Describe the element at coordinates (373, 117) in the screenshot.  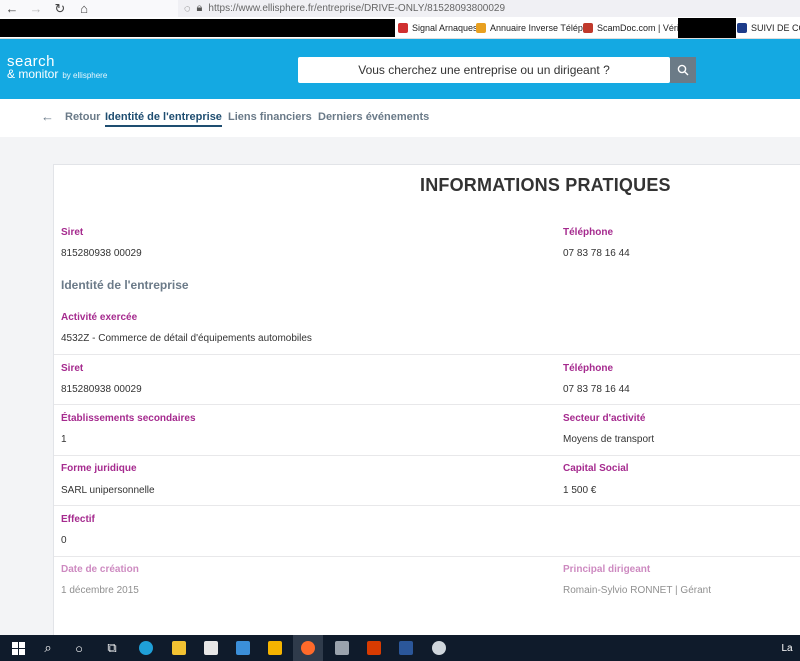
I see `tab-derniers-evenements: Derniers événements` at that location.